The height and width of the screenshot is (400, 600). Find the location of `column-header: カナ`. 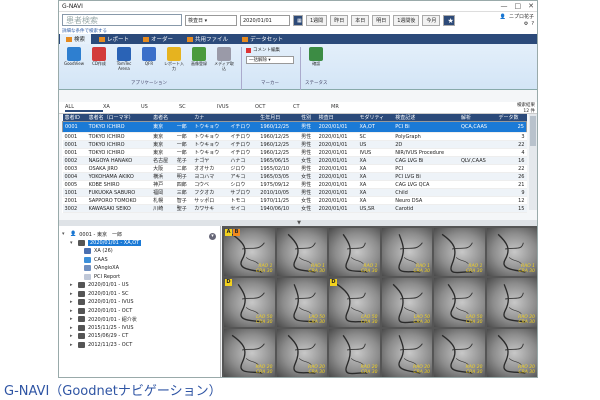

column-header: カナ is located at coordinates (210, 118).